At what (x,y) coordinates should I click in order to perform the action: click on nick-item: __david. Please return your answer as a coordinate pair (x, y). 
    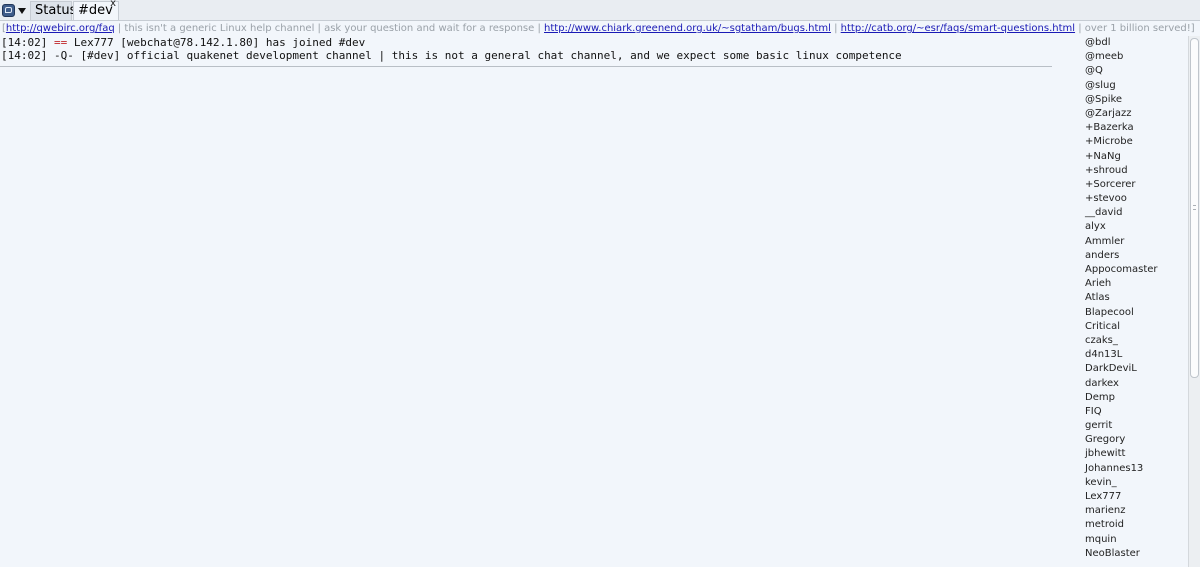
    Looking at the image, I should click on (1135, 213).